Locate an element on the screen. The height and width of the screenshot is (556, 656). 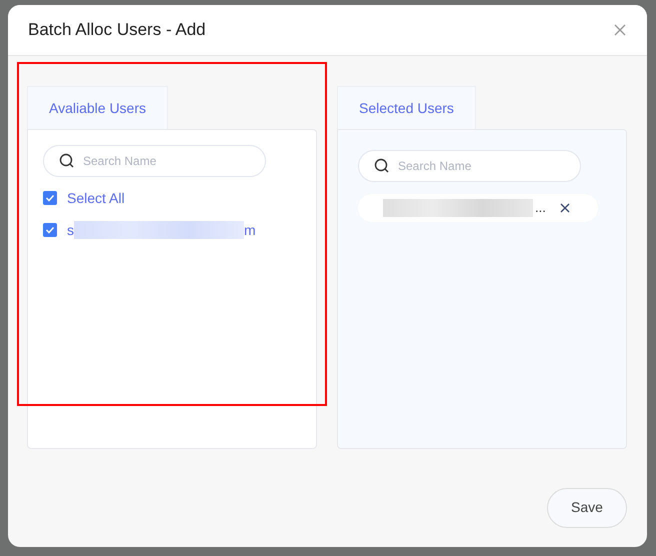
remove-icon is located at coordinates (565, 207).